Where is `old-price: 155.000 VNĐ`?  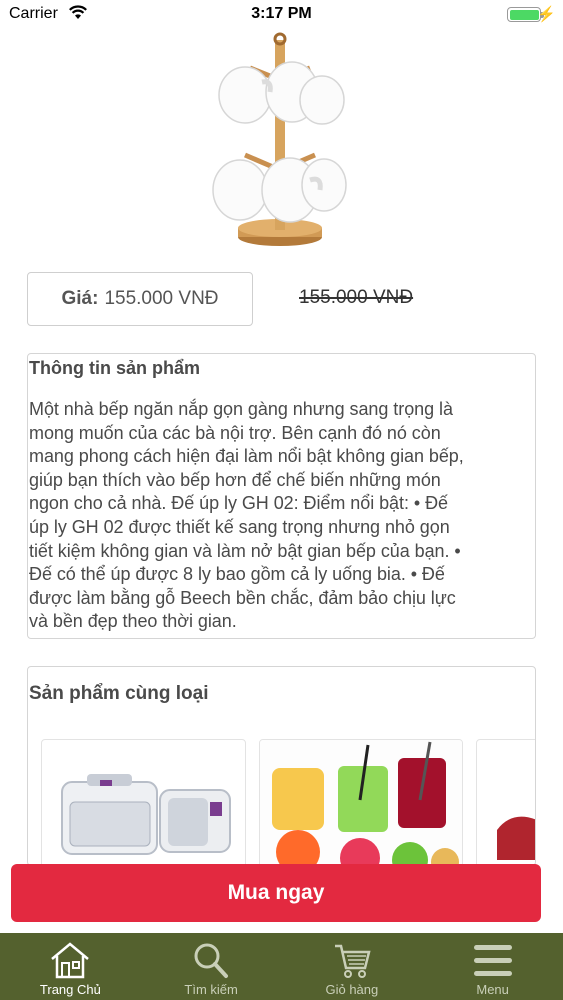 old-price: 155.000 VNĐ is located at coordinates (356, 297).